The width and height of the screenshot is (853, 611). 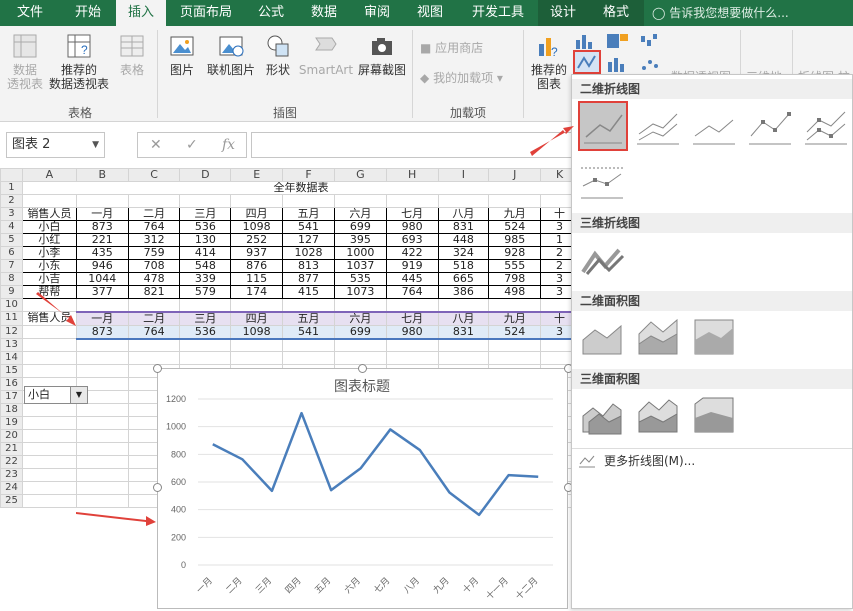 What do you see at coordinates (619, 41) in the screenshot?
I see `hierarchy-chart-icon` at bounding box center [619, 41].